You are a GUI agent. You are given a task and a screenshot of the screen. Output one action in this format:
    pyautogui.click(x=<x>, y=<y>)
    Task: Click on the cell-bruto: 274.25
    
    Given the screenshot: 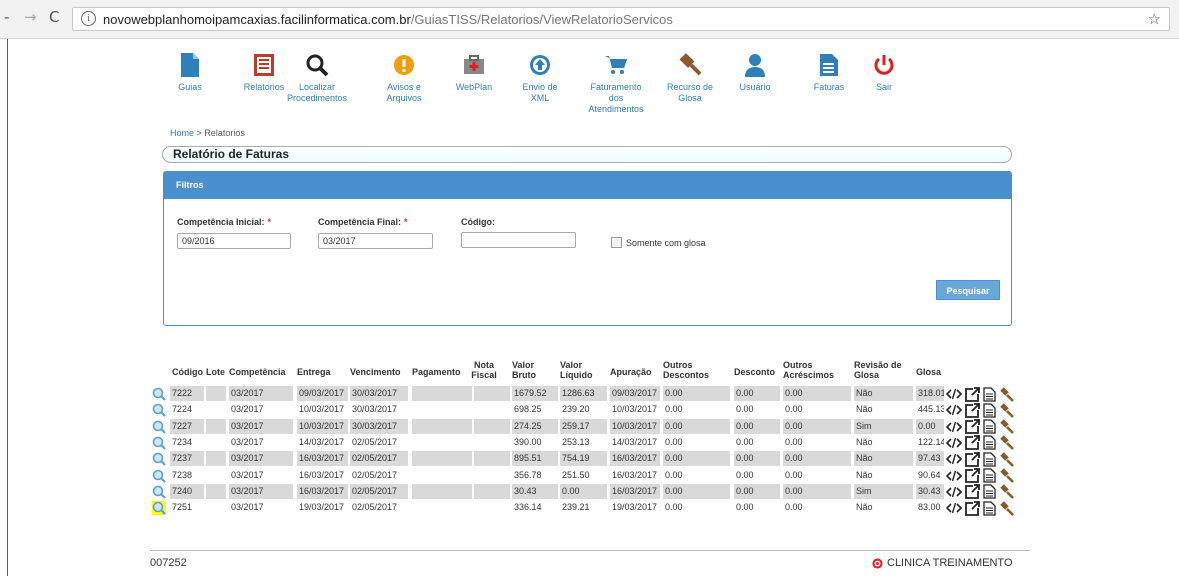 What is the action you would take?
    pyautogui.click(x=535, y=426)
    